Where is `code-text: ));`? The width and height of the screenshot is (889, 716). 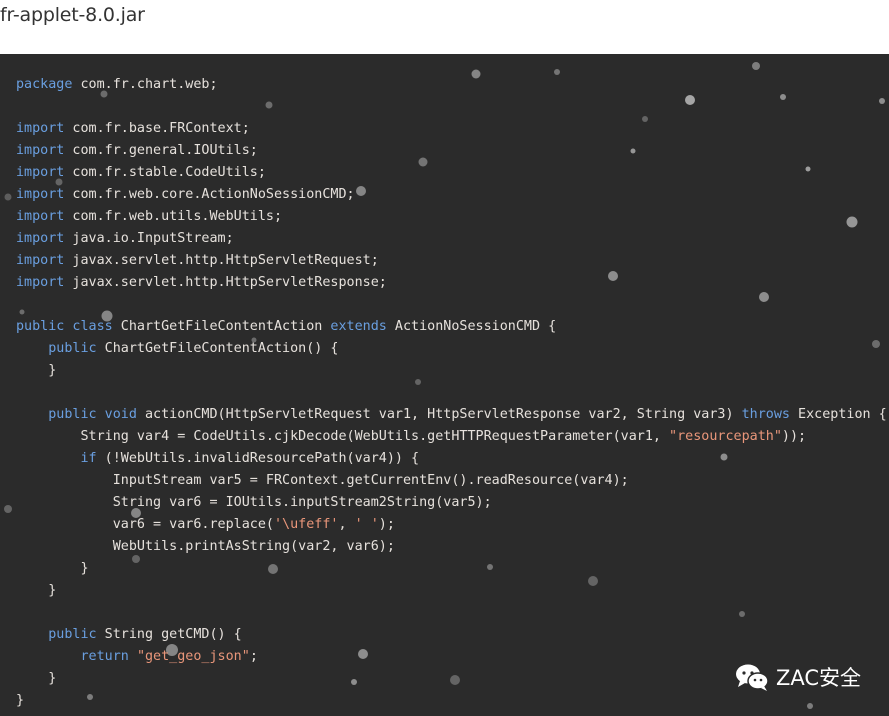 code-text: )); is located at coordinates (794, 436).